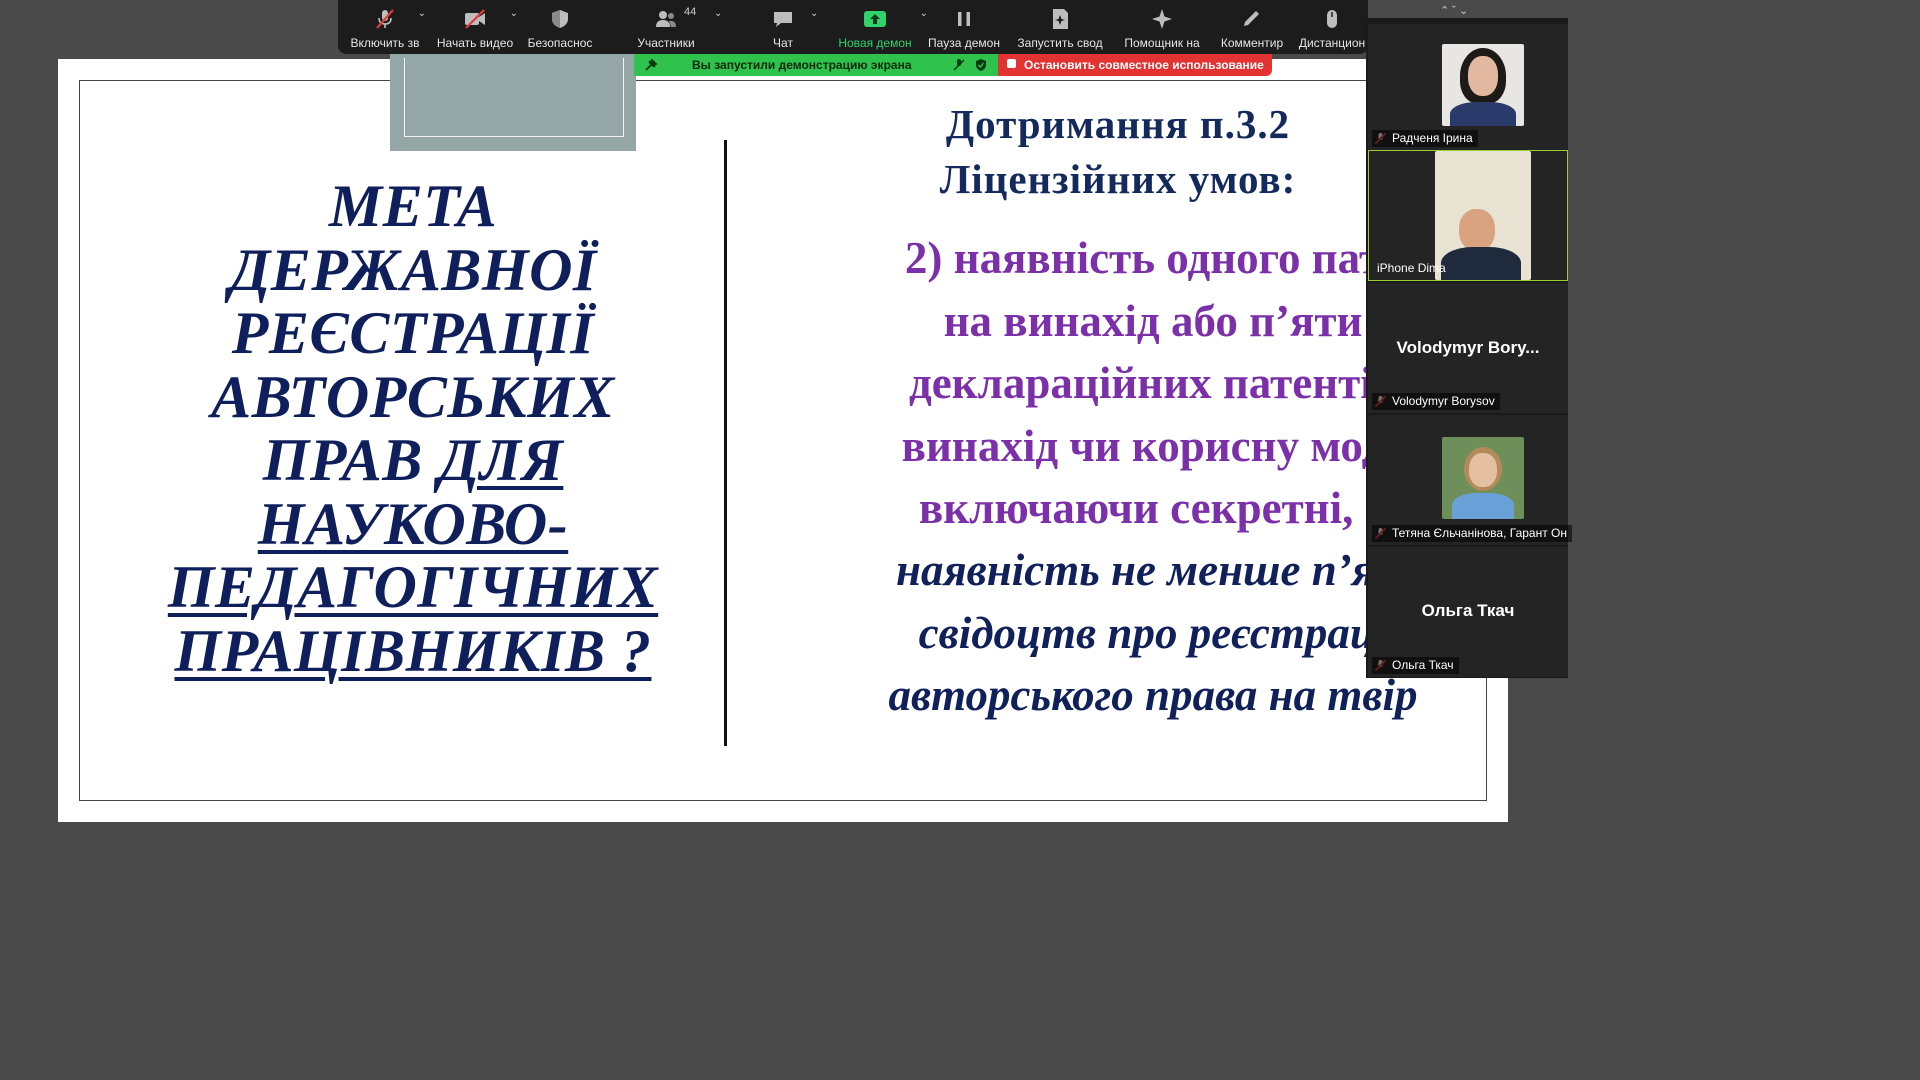 The height and width of the screenshot is (1080, 1920). I want to click on video-off-icon, so click(475, 19).